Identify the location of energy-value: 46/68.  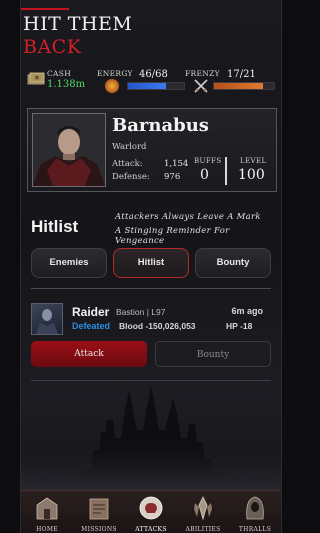
(153, 74).